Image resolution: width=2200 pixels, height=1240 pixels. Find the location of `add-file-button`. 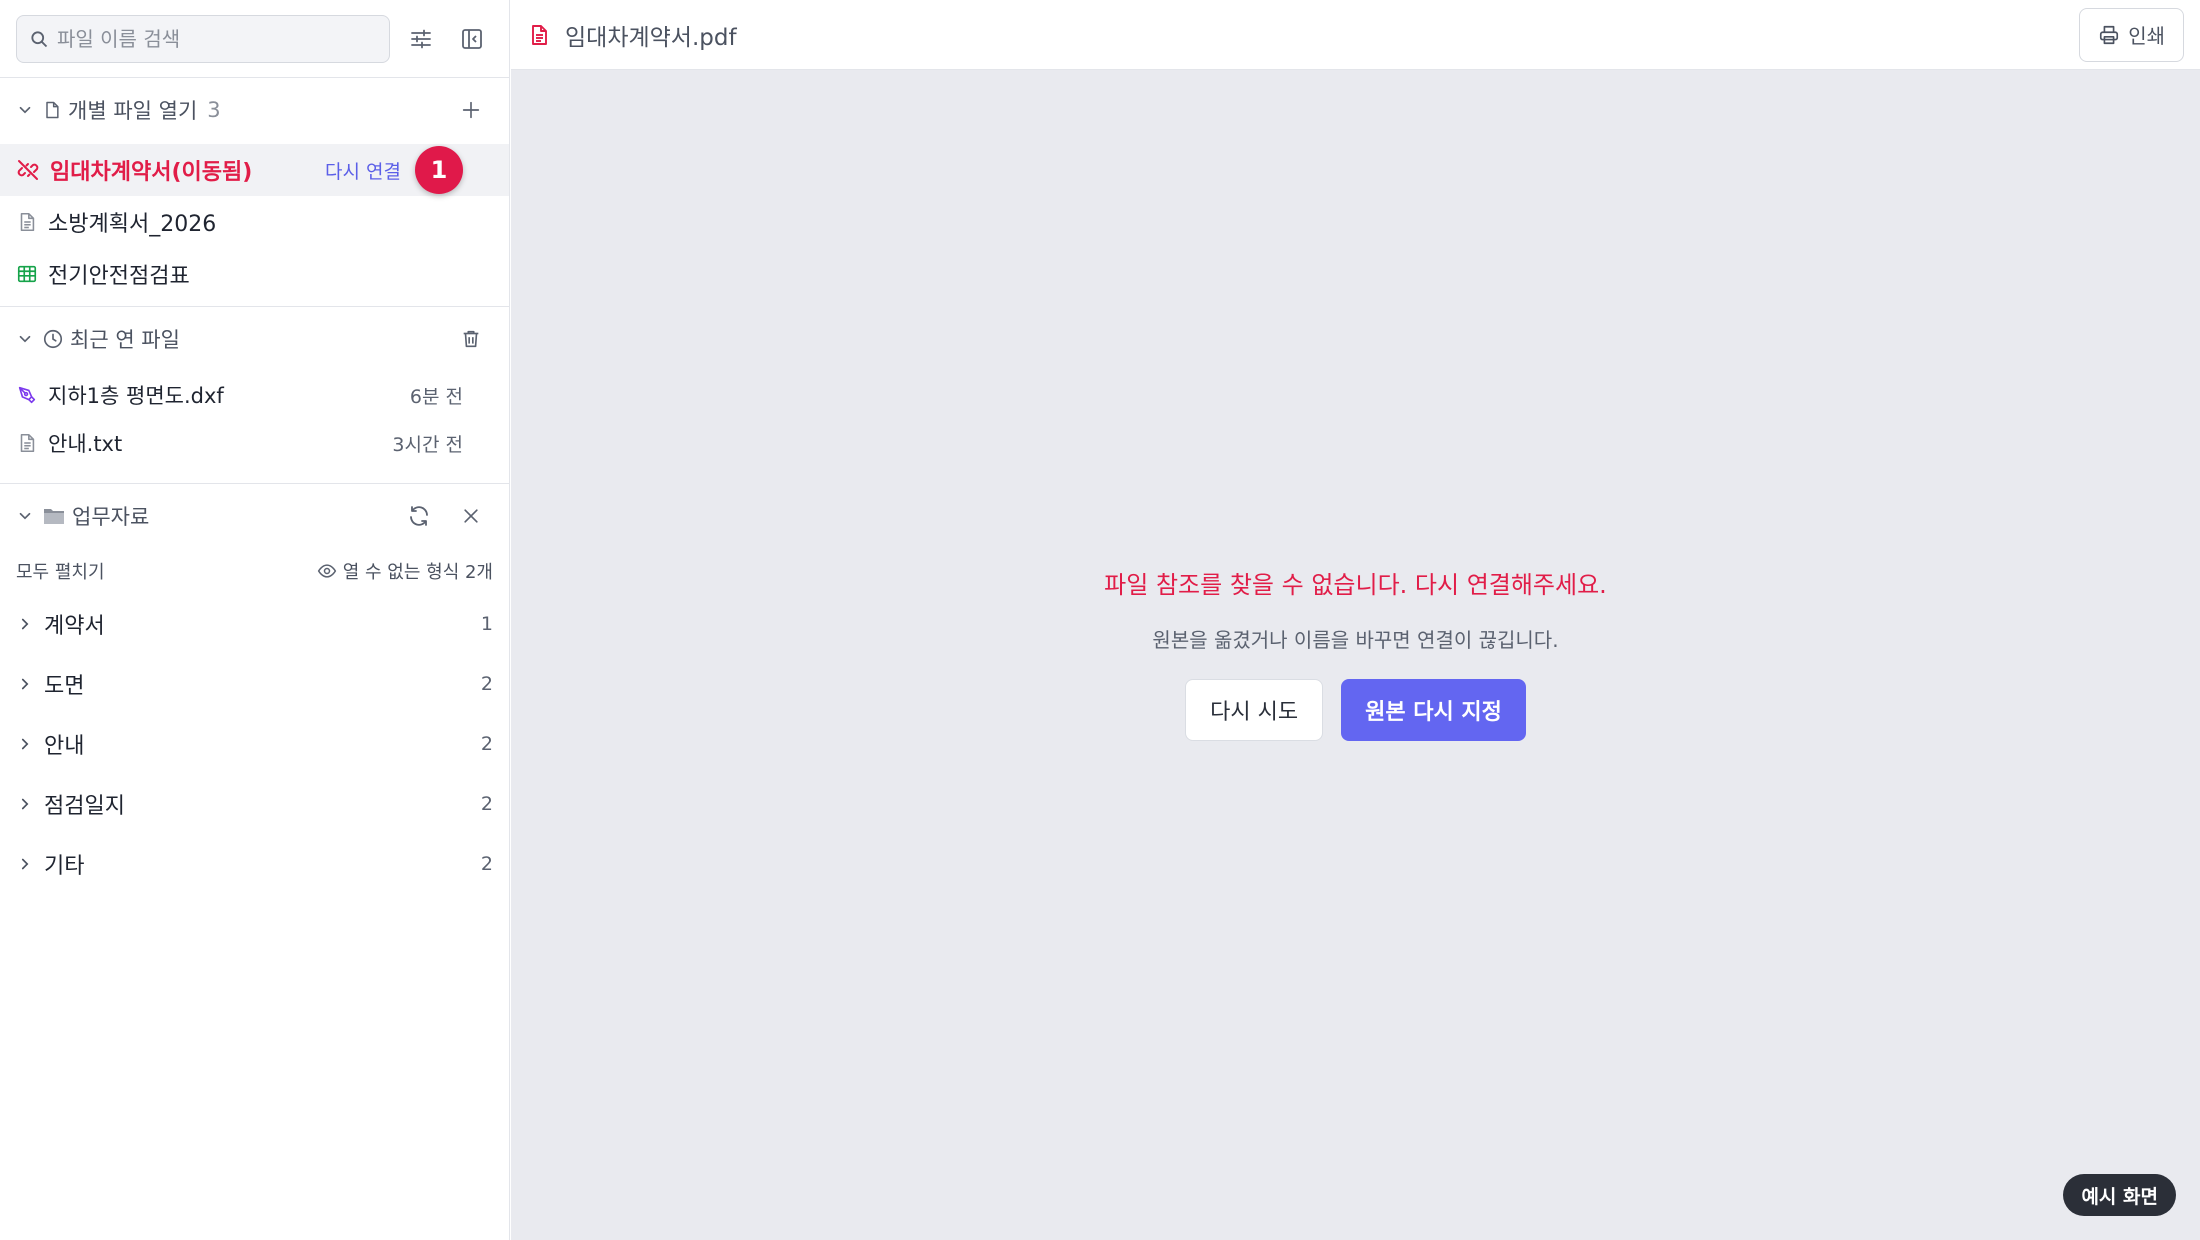

add-file-button is located at coordinates (471, 110).